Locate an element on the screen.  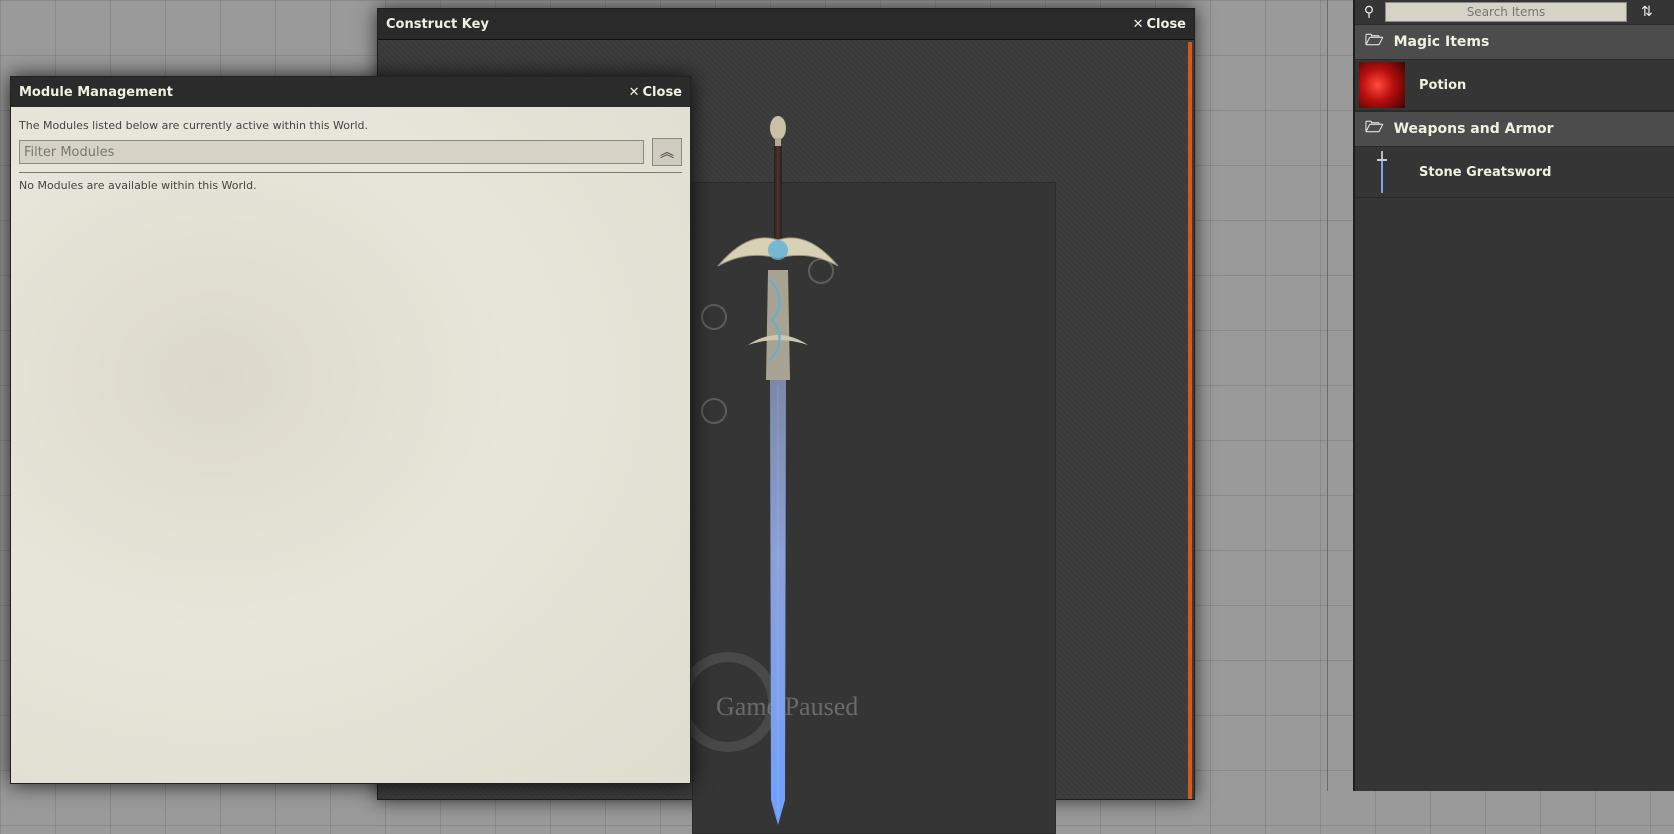
chevron-up-icon: ︽ is located at coordinates (667, 153).